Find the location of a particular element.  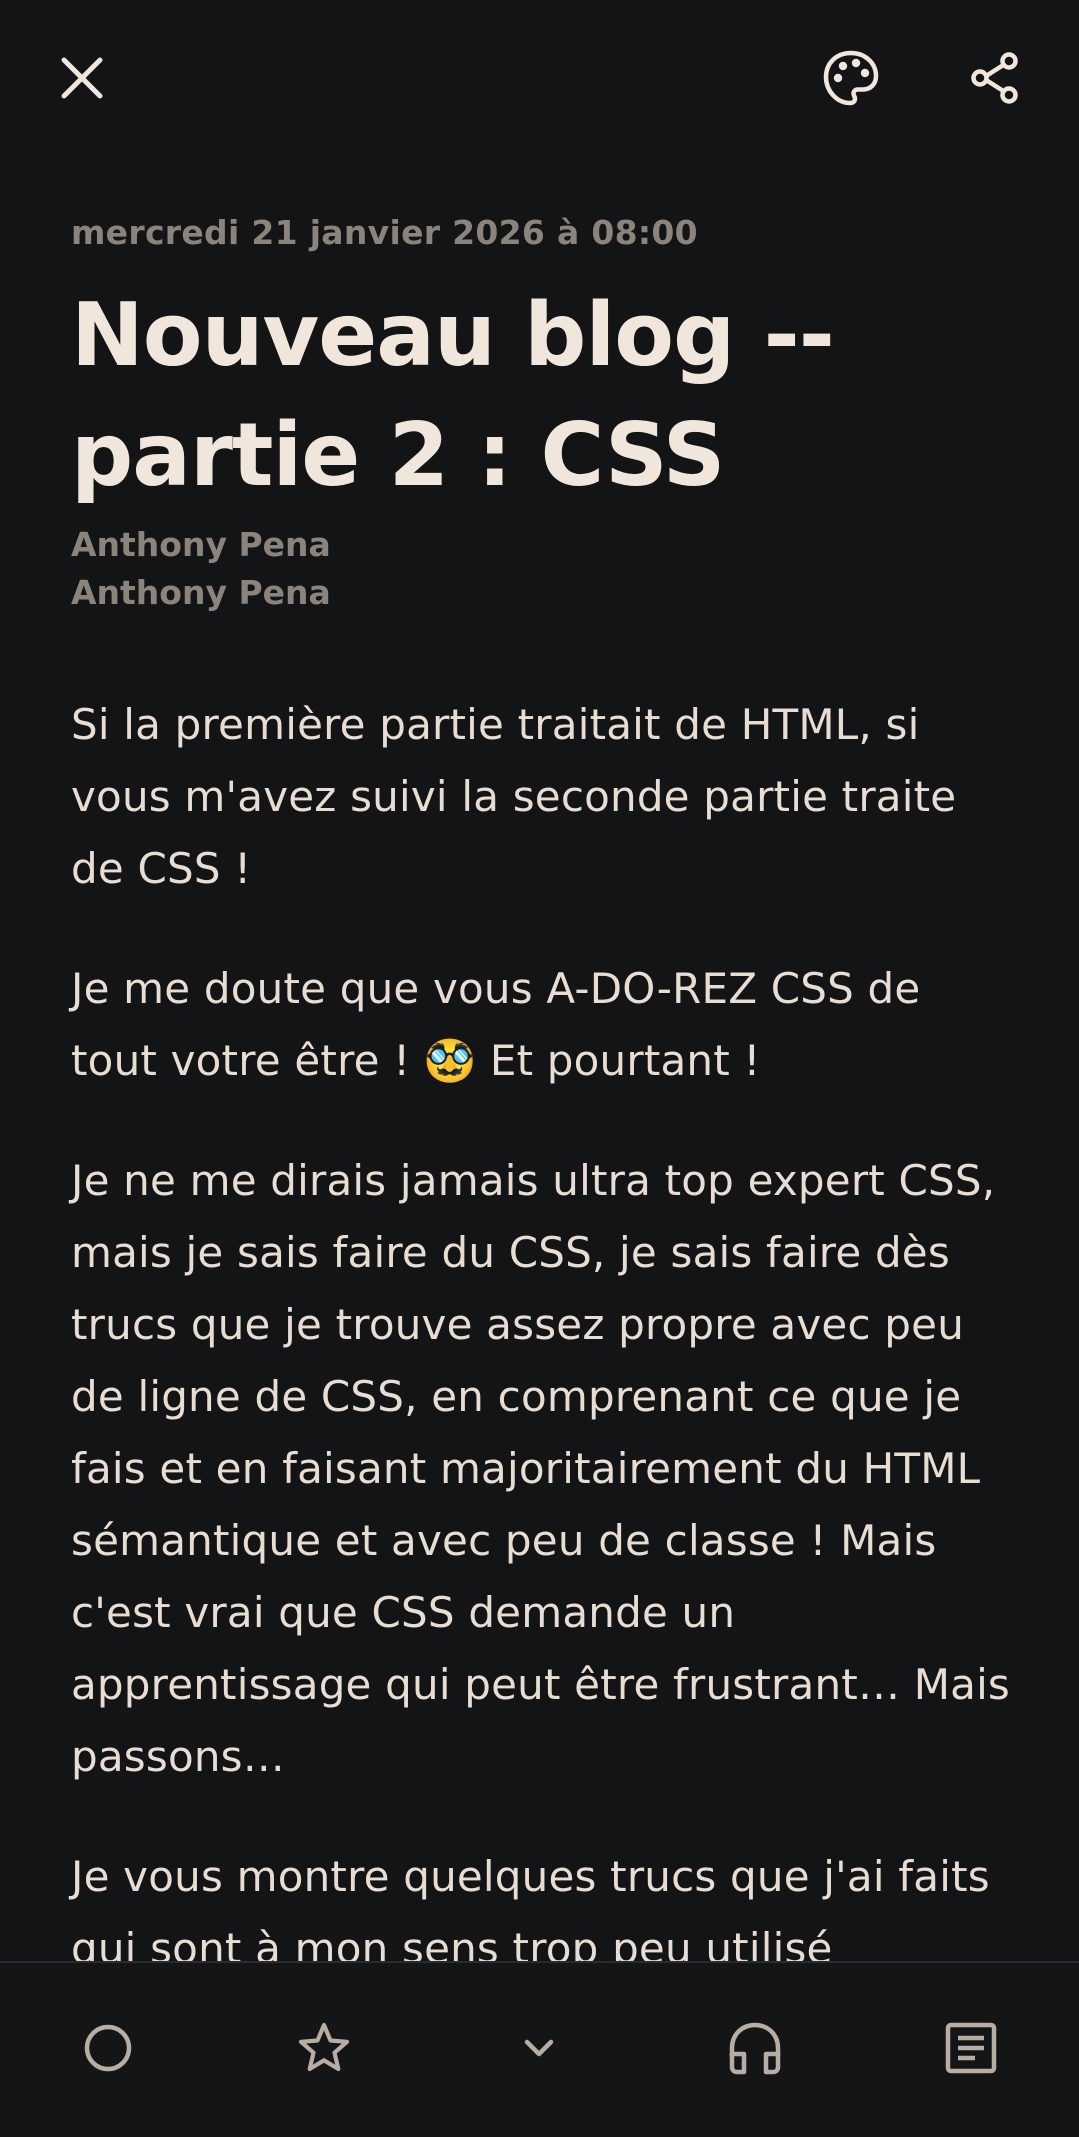

headphones-icon is located at coordinates (755, 2050).